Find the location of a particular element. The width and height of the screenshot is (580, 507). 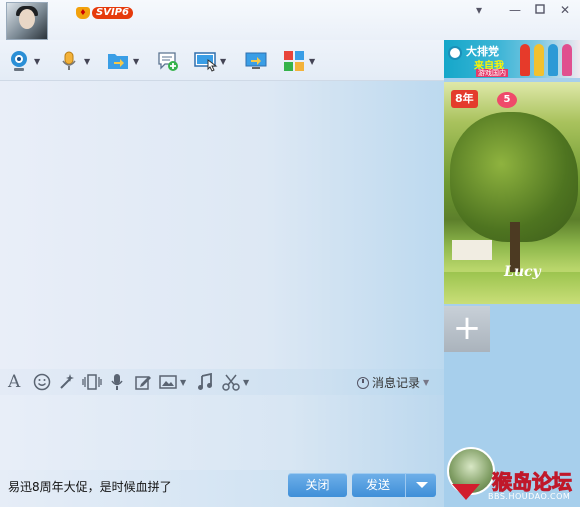

penguin-icon: ♦ is located at coordinates (83, 13).